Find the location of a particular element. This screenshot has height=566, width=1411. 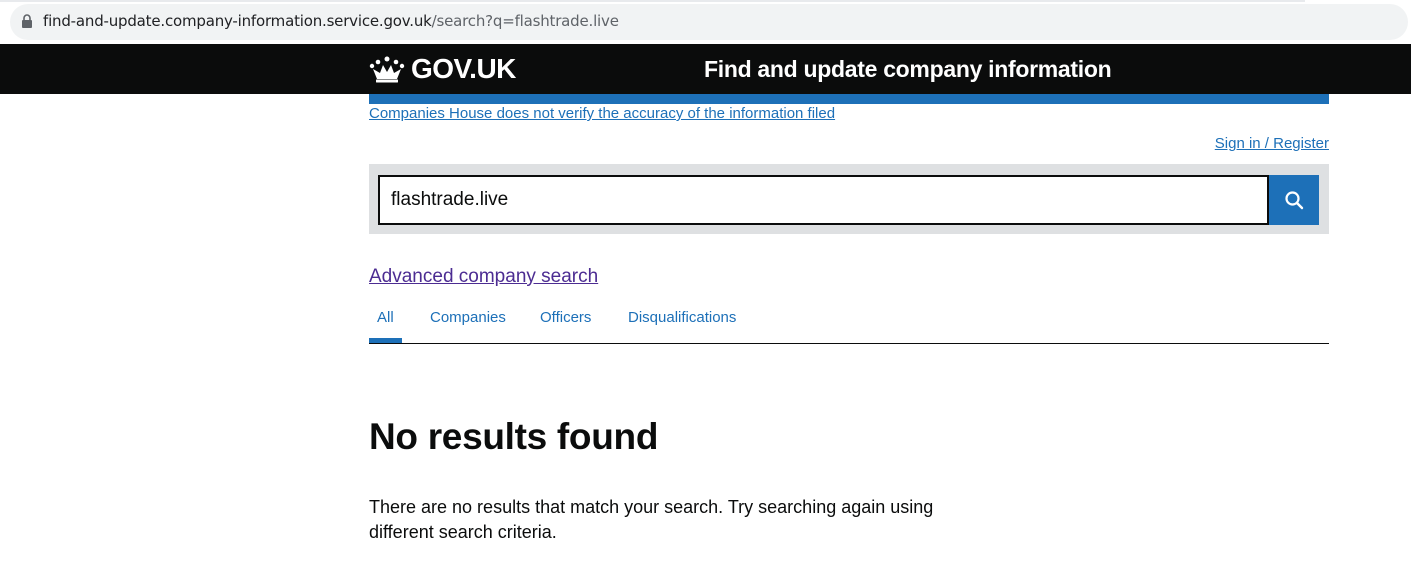

no-results-heading: No results found is located at coordinates (514, 436).